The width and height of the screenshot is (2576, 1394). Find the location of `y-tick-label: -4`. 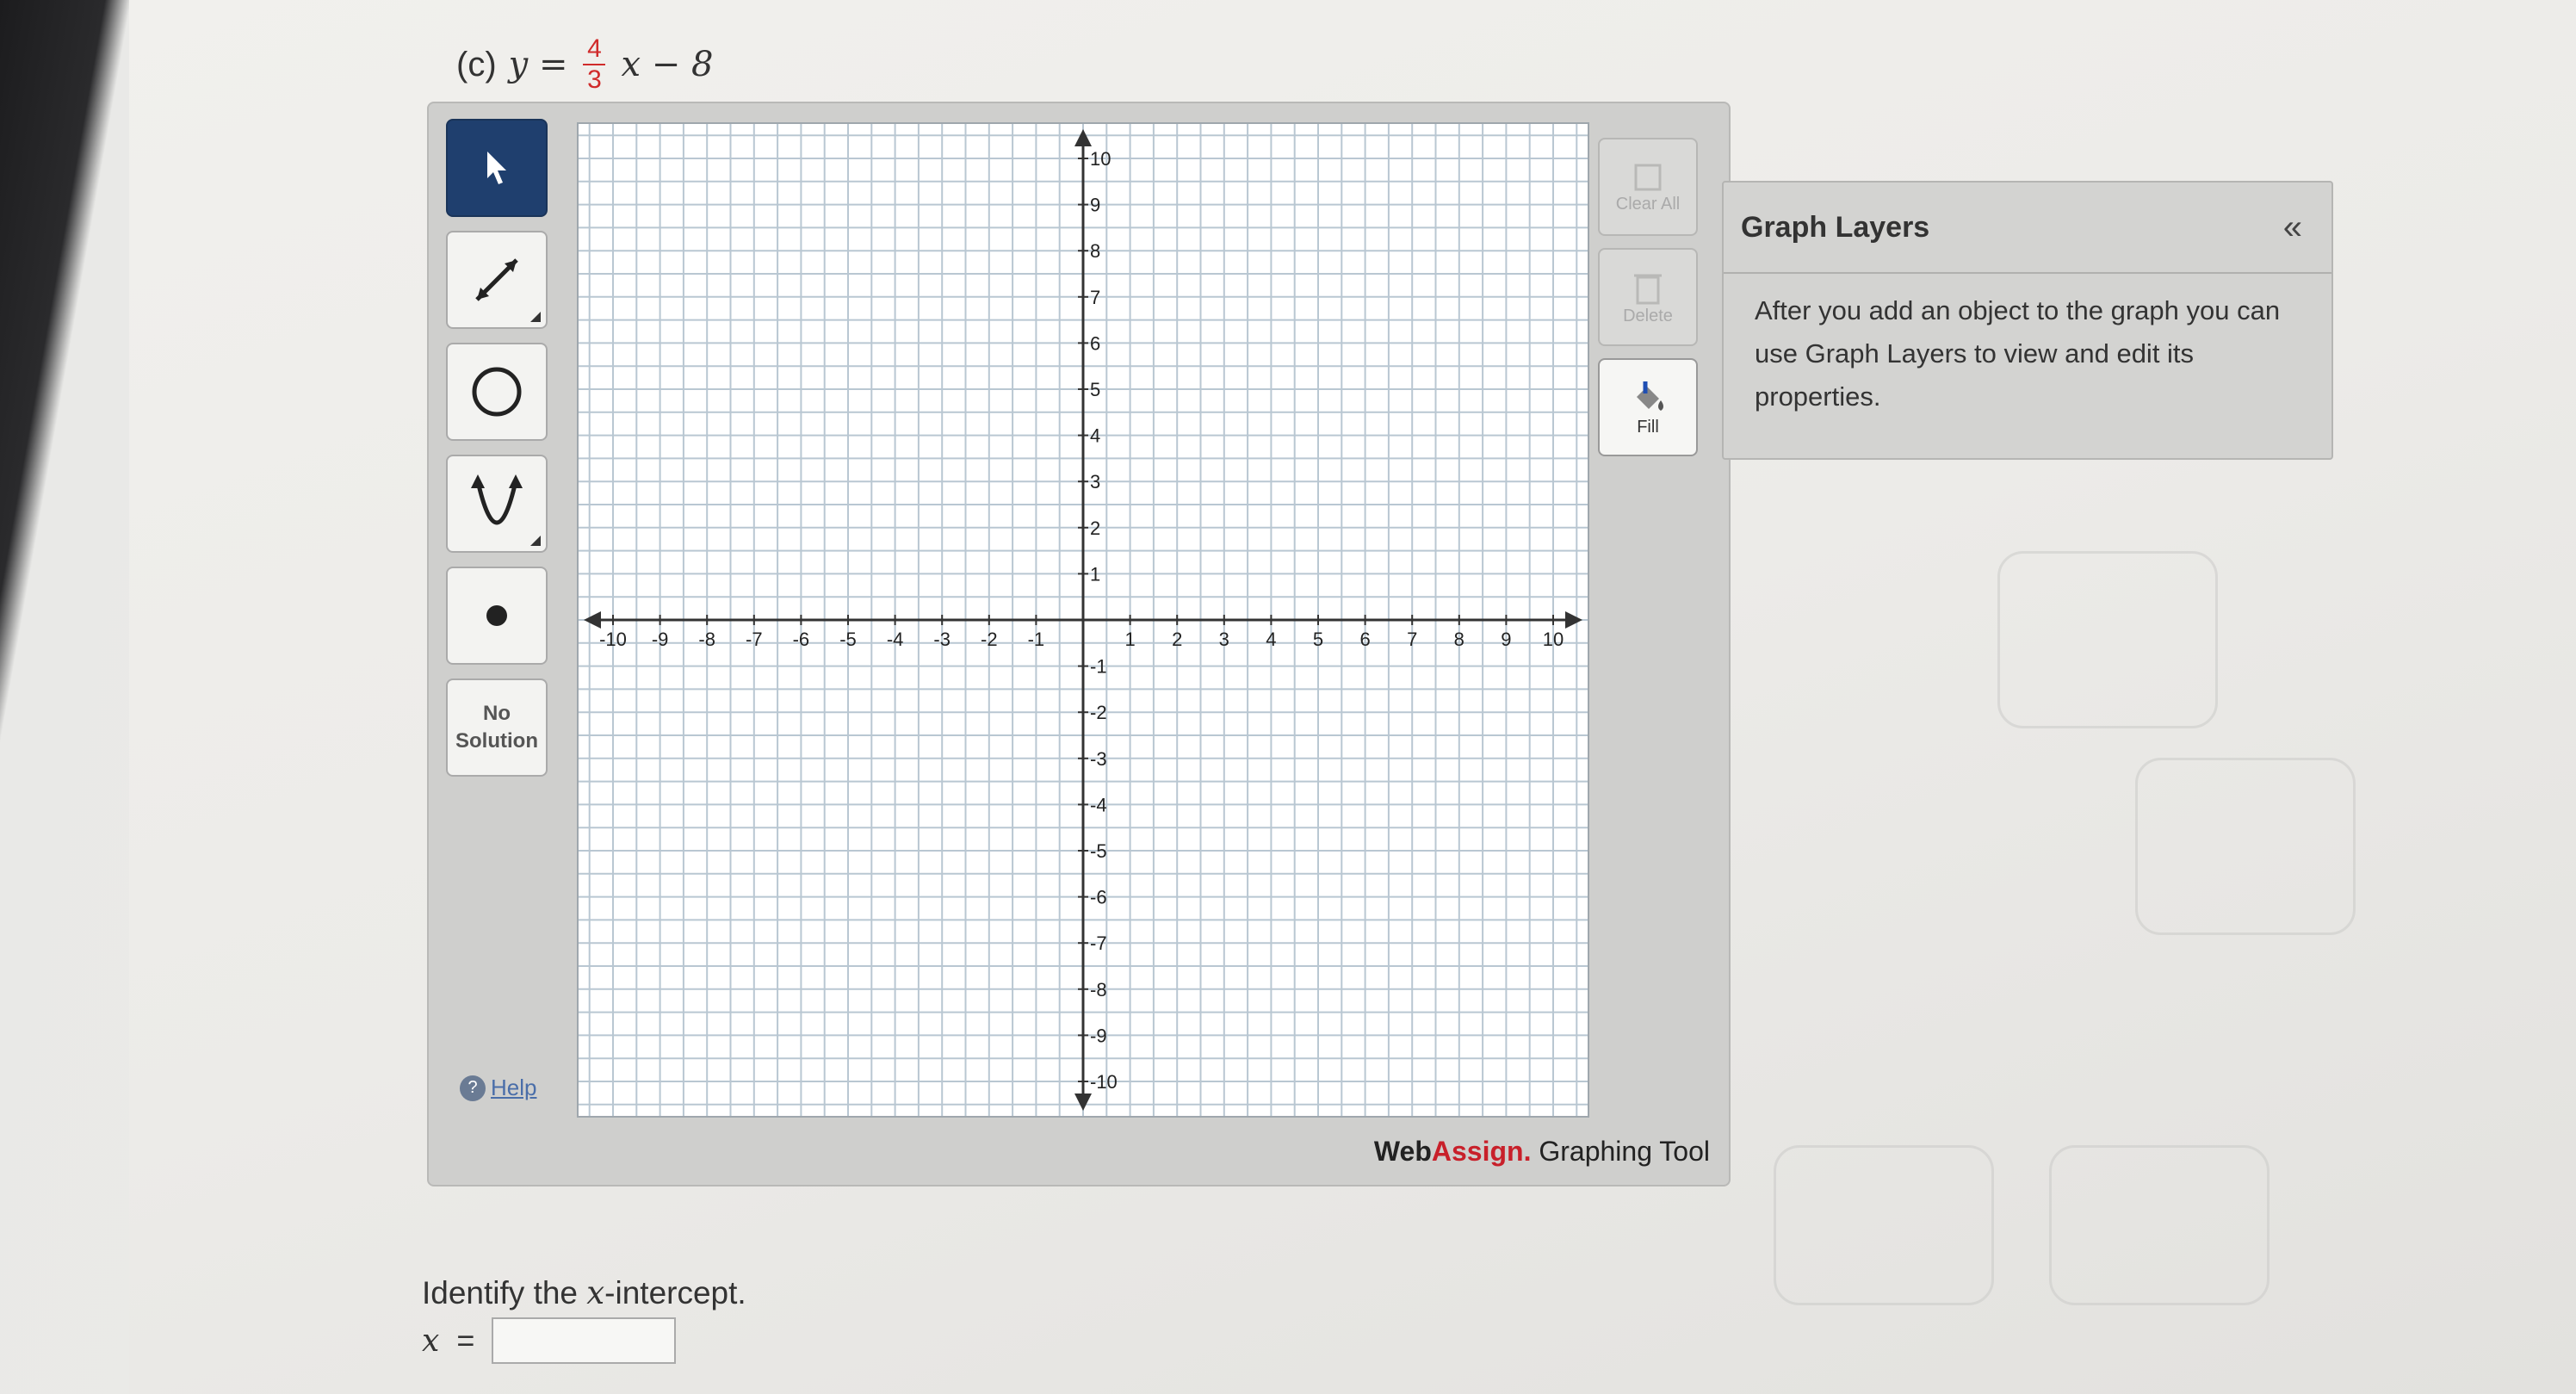

y-tick-label: -4 is located at coordinates (1098, 804).